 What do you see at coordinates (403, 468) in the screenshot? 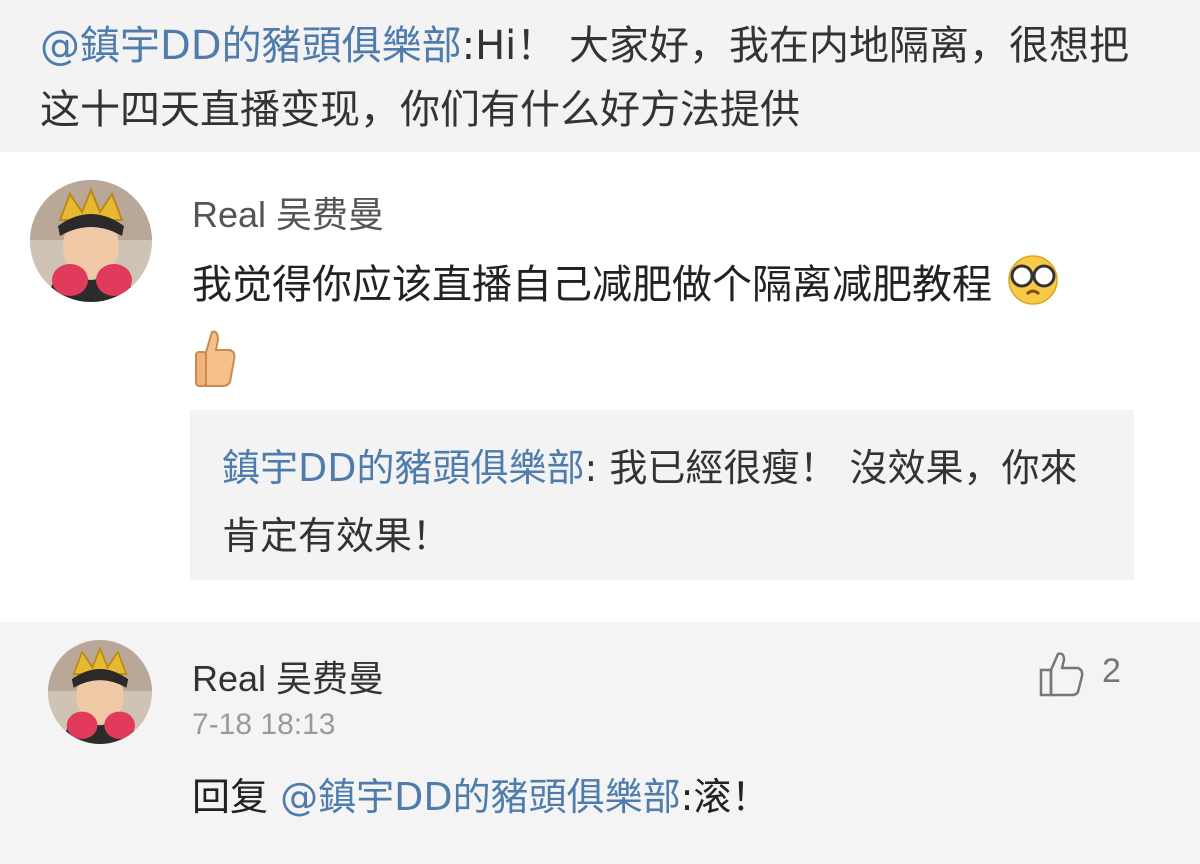
I see `reply-quote-name: 鎮宇DD的豬頭俱樂部` at bounding box center [403, 468].